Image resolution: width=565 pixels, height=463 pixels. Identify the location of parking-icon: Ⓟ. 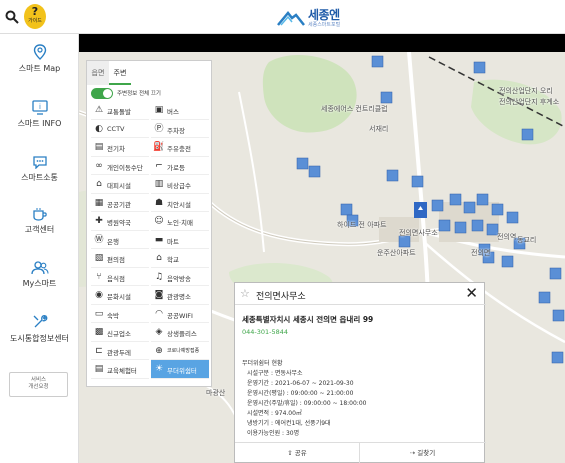
(159, 128).